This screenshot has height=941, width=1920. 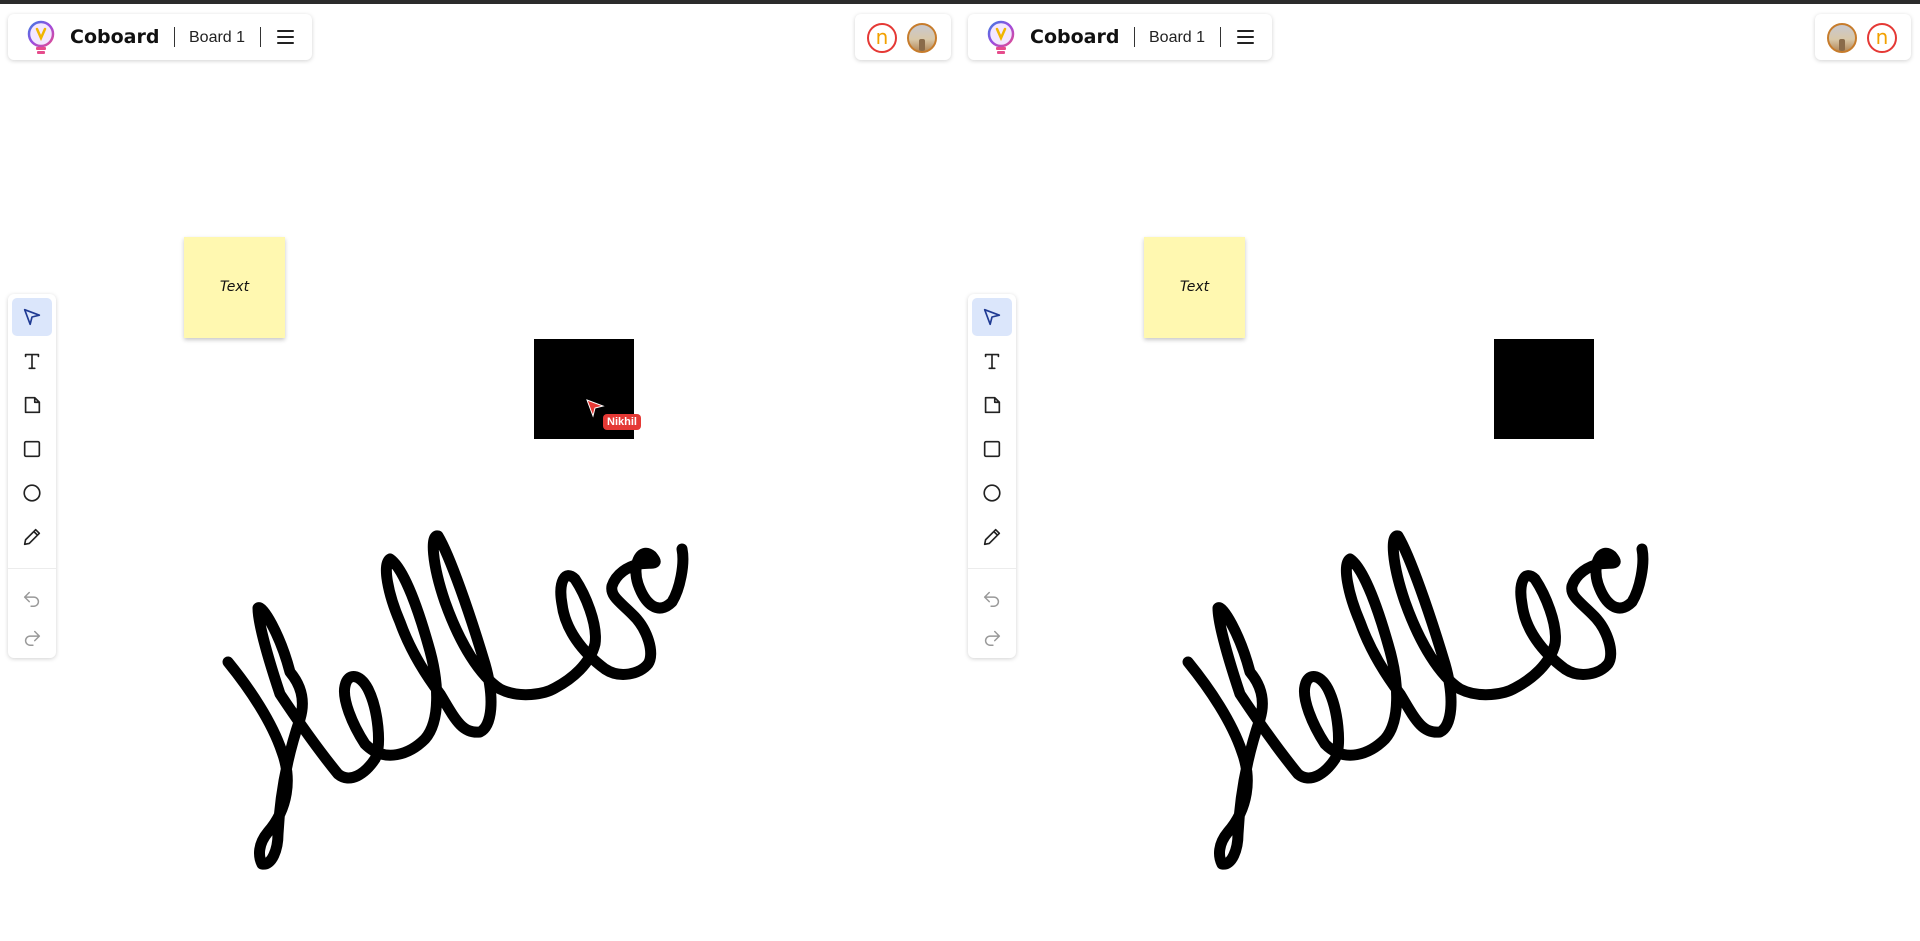 What do you see at coordinates (622, 422) in the screenshot?
I see `remote-cursor-label: Nikhil` at bounding box center [622, 422].